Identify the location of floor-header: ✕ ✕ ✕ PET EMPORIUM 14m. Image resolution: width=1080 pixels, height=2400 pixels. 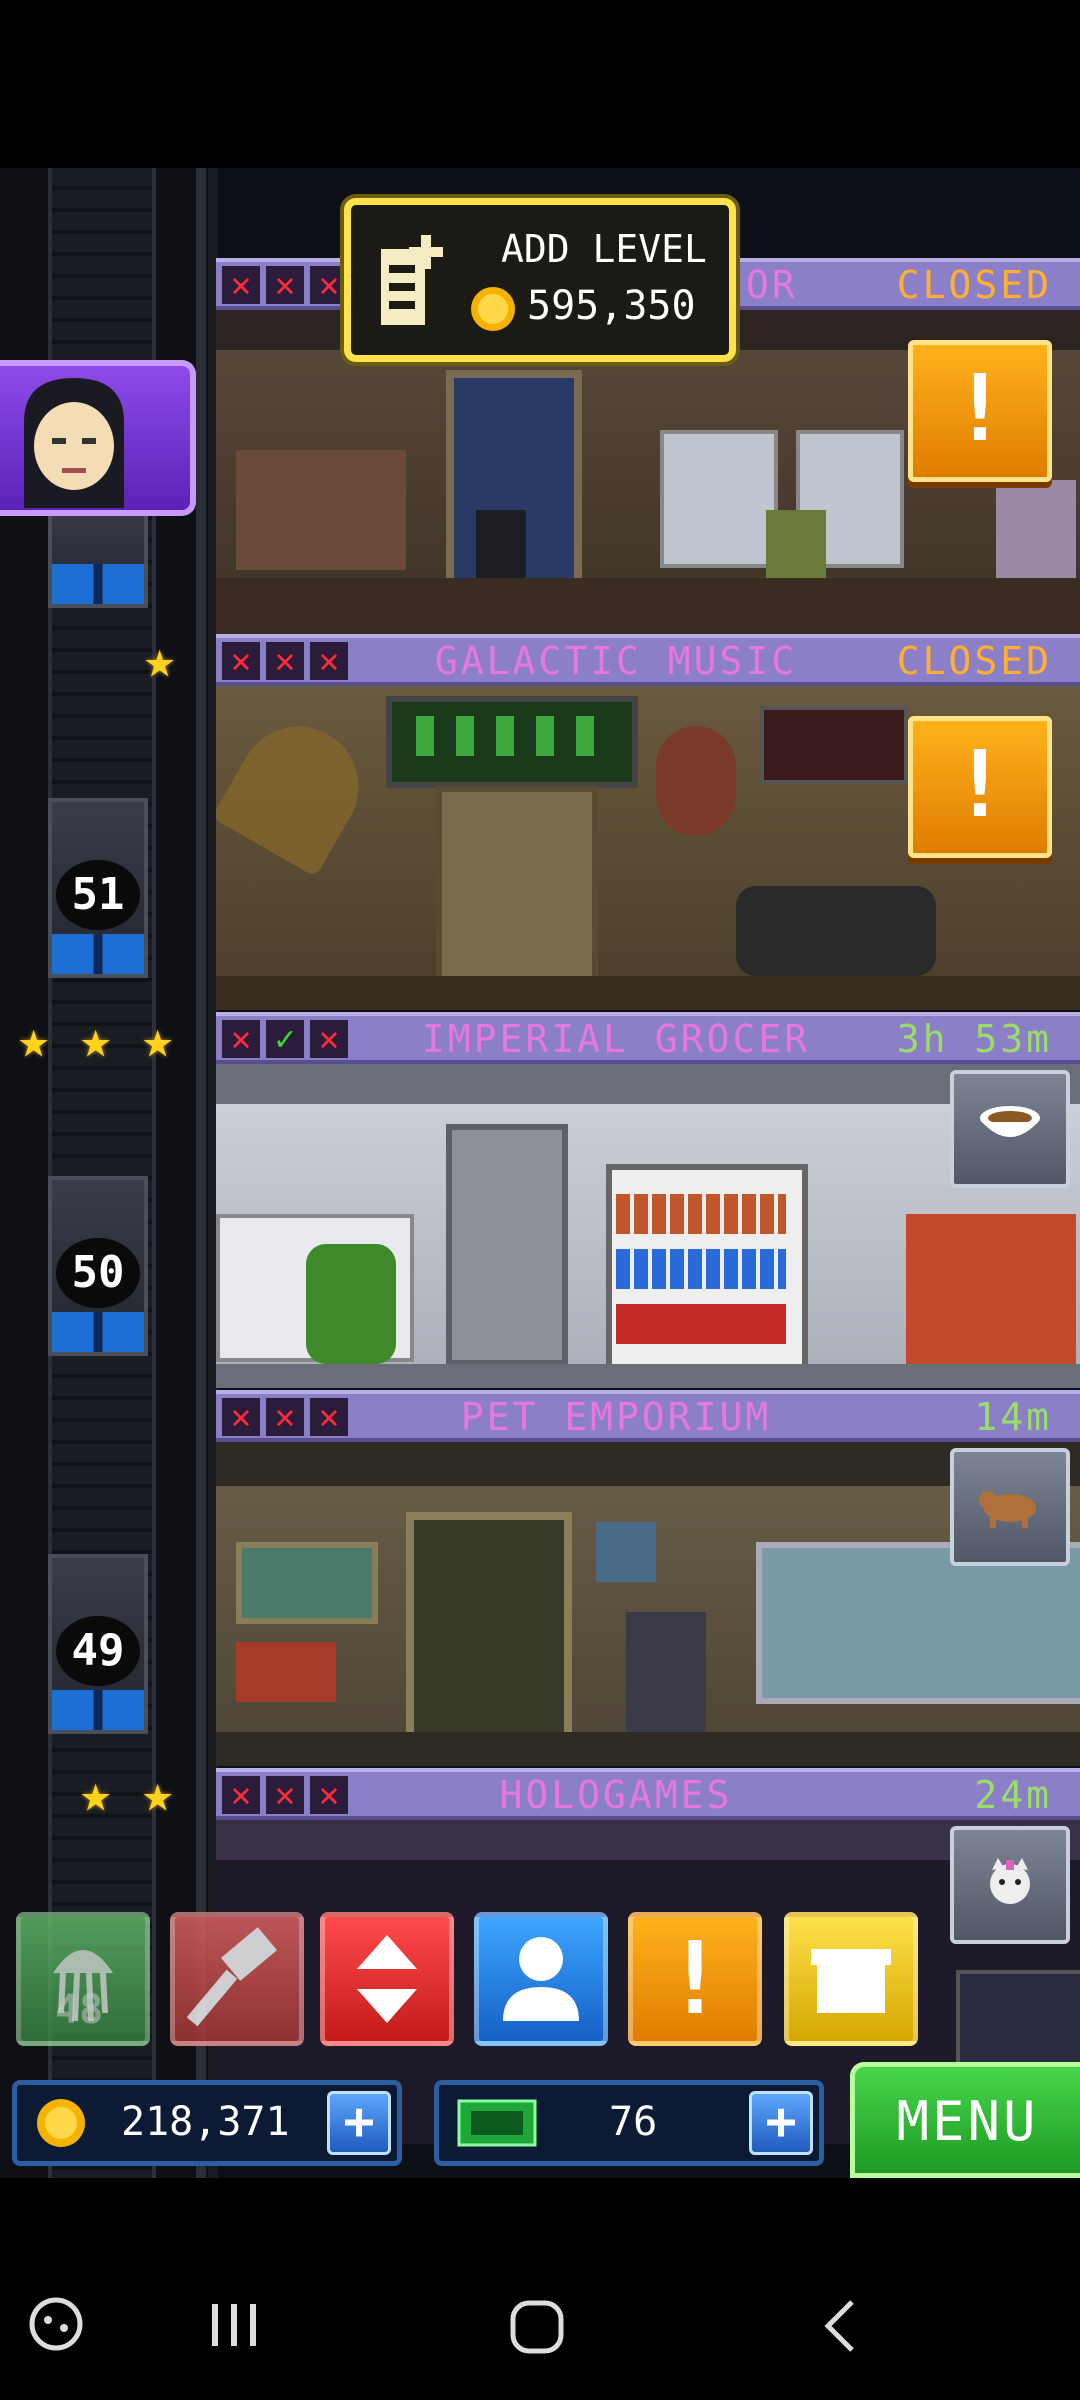
(648, 1416).